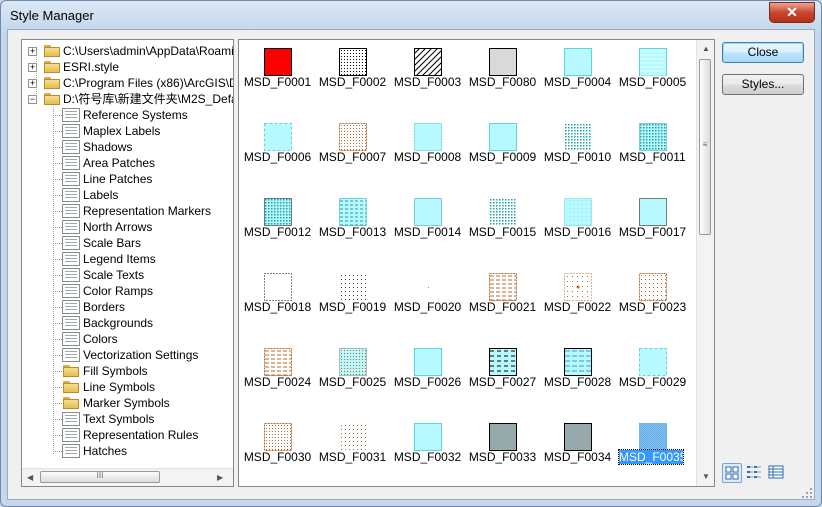 This screenshot has height=507, width=822. What do you see at coordinates (502, 457) in the screenshot?
I see `symbol-name: MSD_F0033` at bounding box center [502, 457].